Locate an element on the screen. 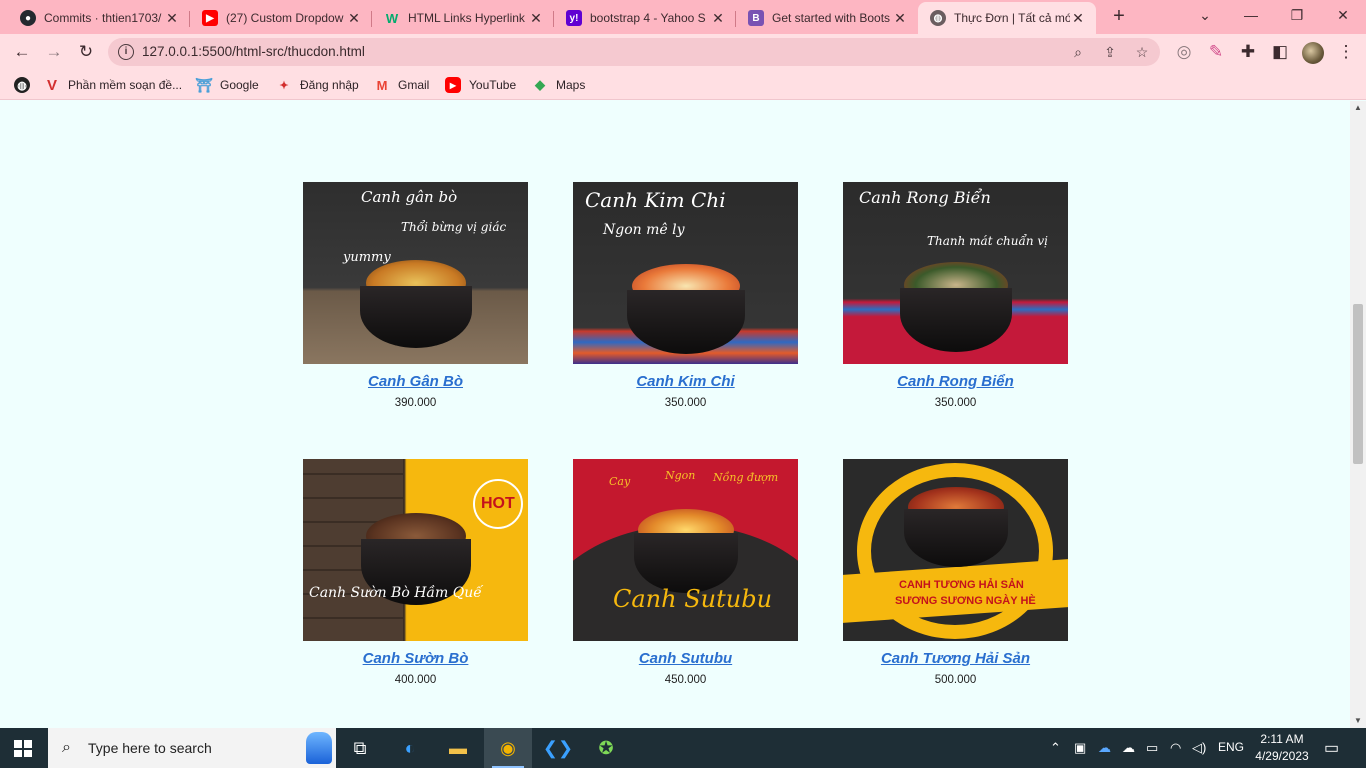  bookmark-label: Google is located at coordinates (239, 85).